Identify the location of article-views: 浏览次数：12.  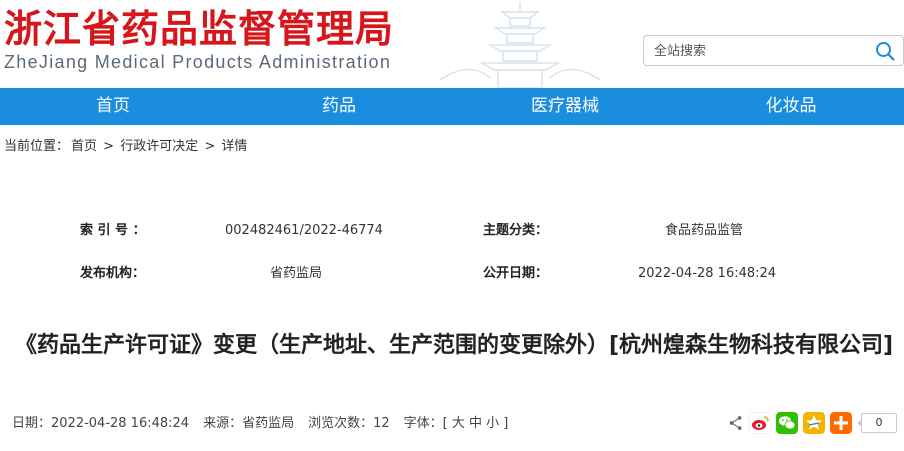
(349, 423).